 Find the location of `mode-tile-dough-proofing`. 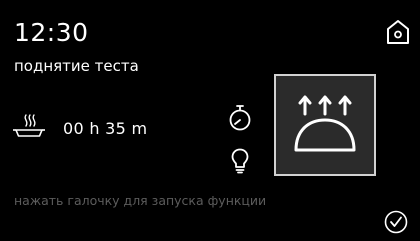

mode-tile-dough-proofing is located at coordinates (325, 125).